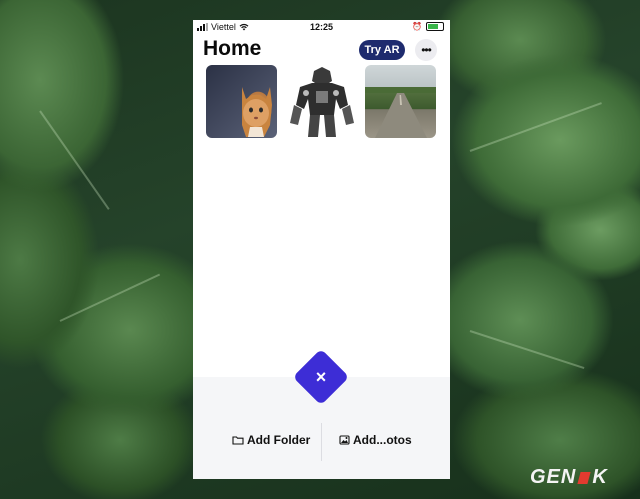 The width and height of the screenshot is (640, 499). I want to click on add-folder-button: Add Folder, so click(271, 440).